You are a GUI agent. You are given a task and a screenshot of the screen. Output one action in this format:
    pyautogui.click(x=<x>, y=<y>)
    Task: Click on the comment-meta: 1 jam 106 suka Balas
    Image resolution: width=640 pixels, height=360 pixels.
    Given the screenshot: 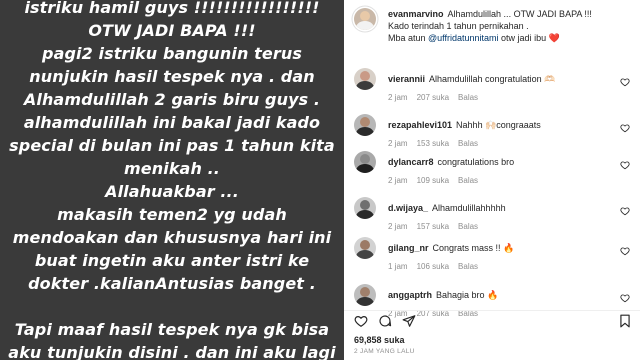 What is the action you would take?
    pyautogui.click(x=437, y=266)
    